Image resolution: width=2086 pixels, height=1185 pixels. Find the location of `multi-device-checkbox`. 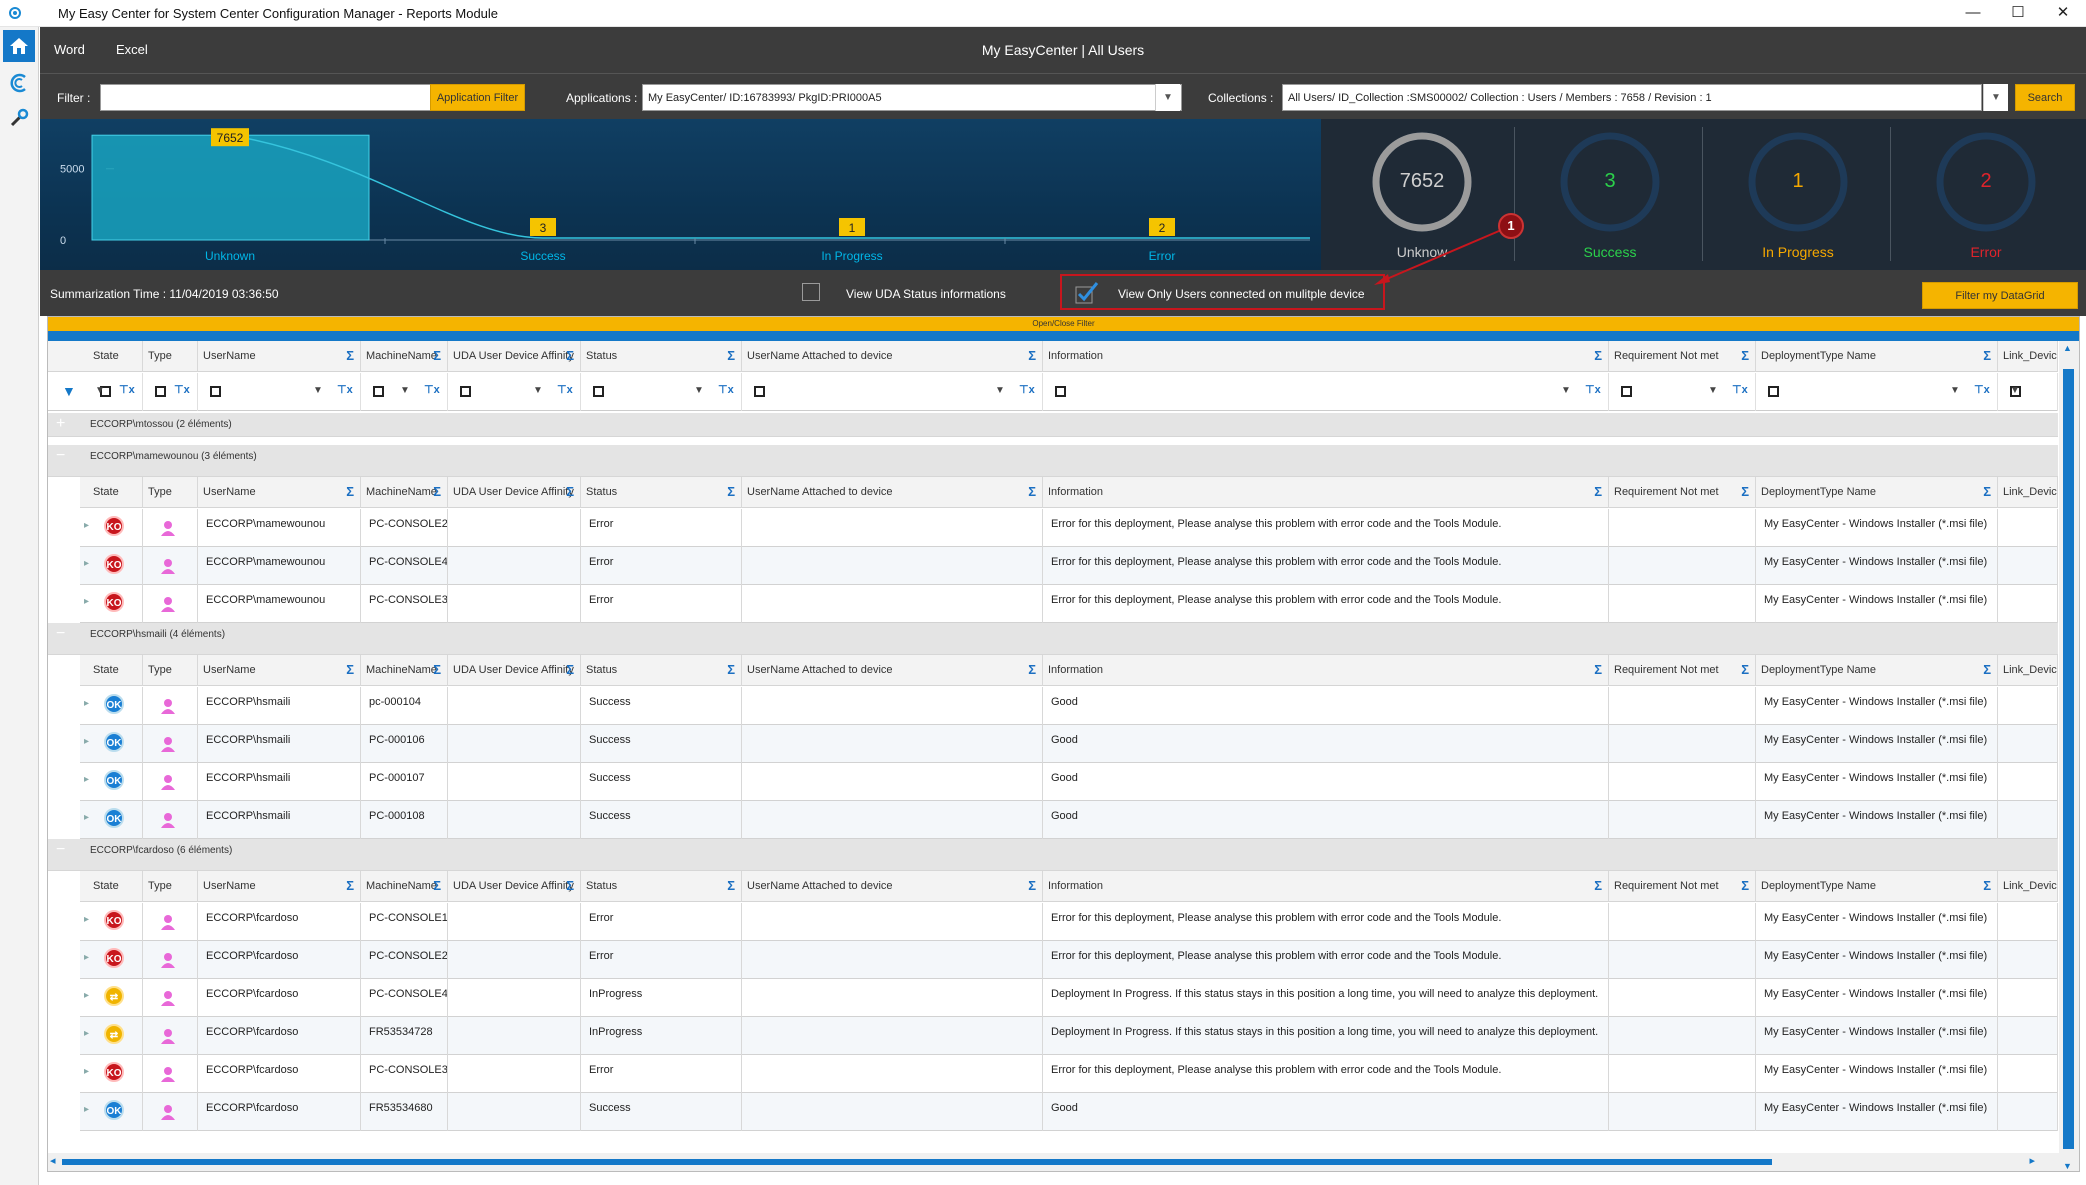

multi-device-checkbox is located at coordinates (1087, 293).